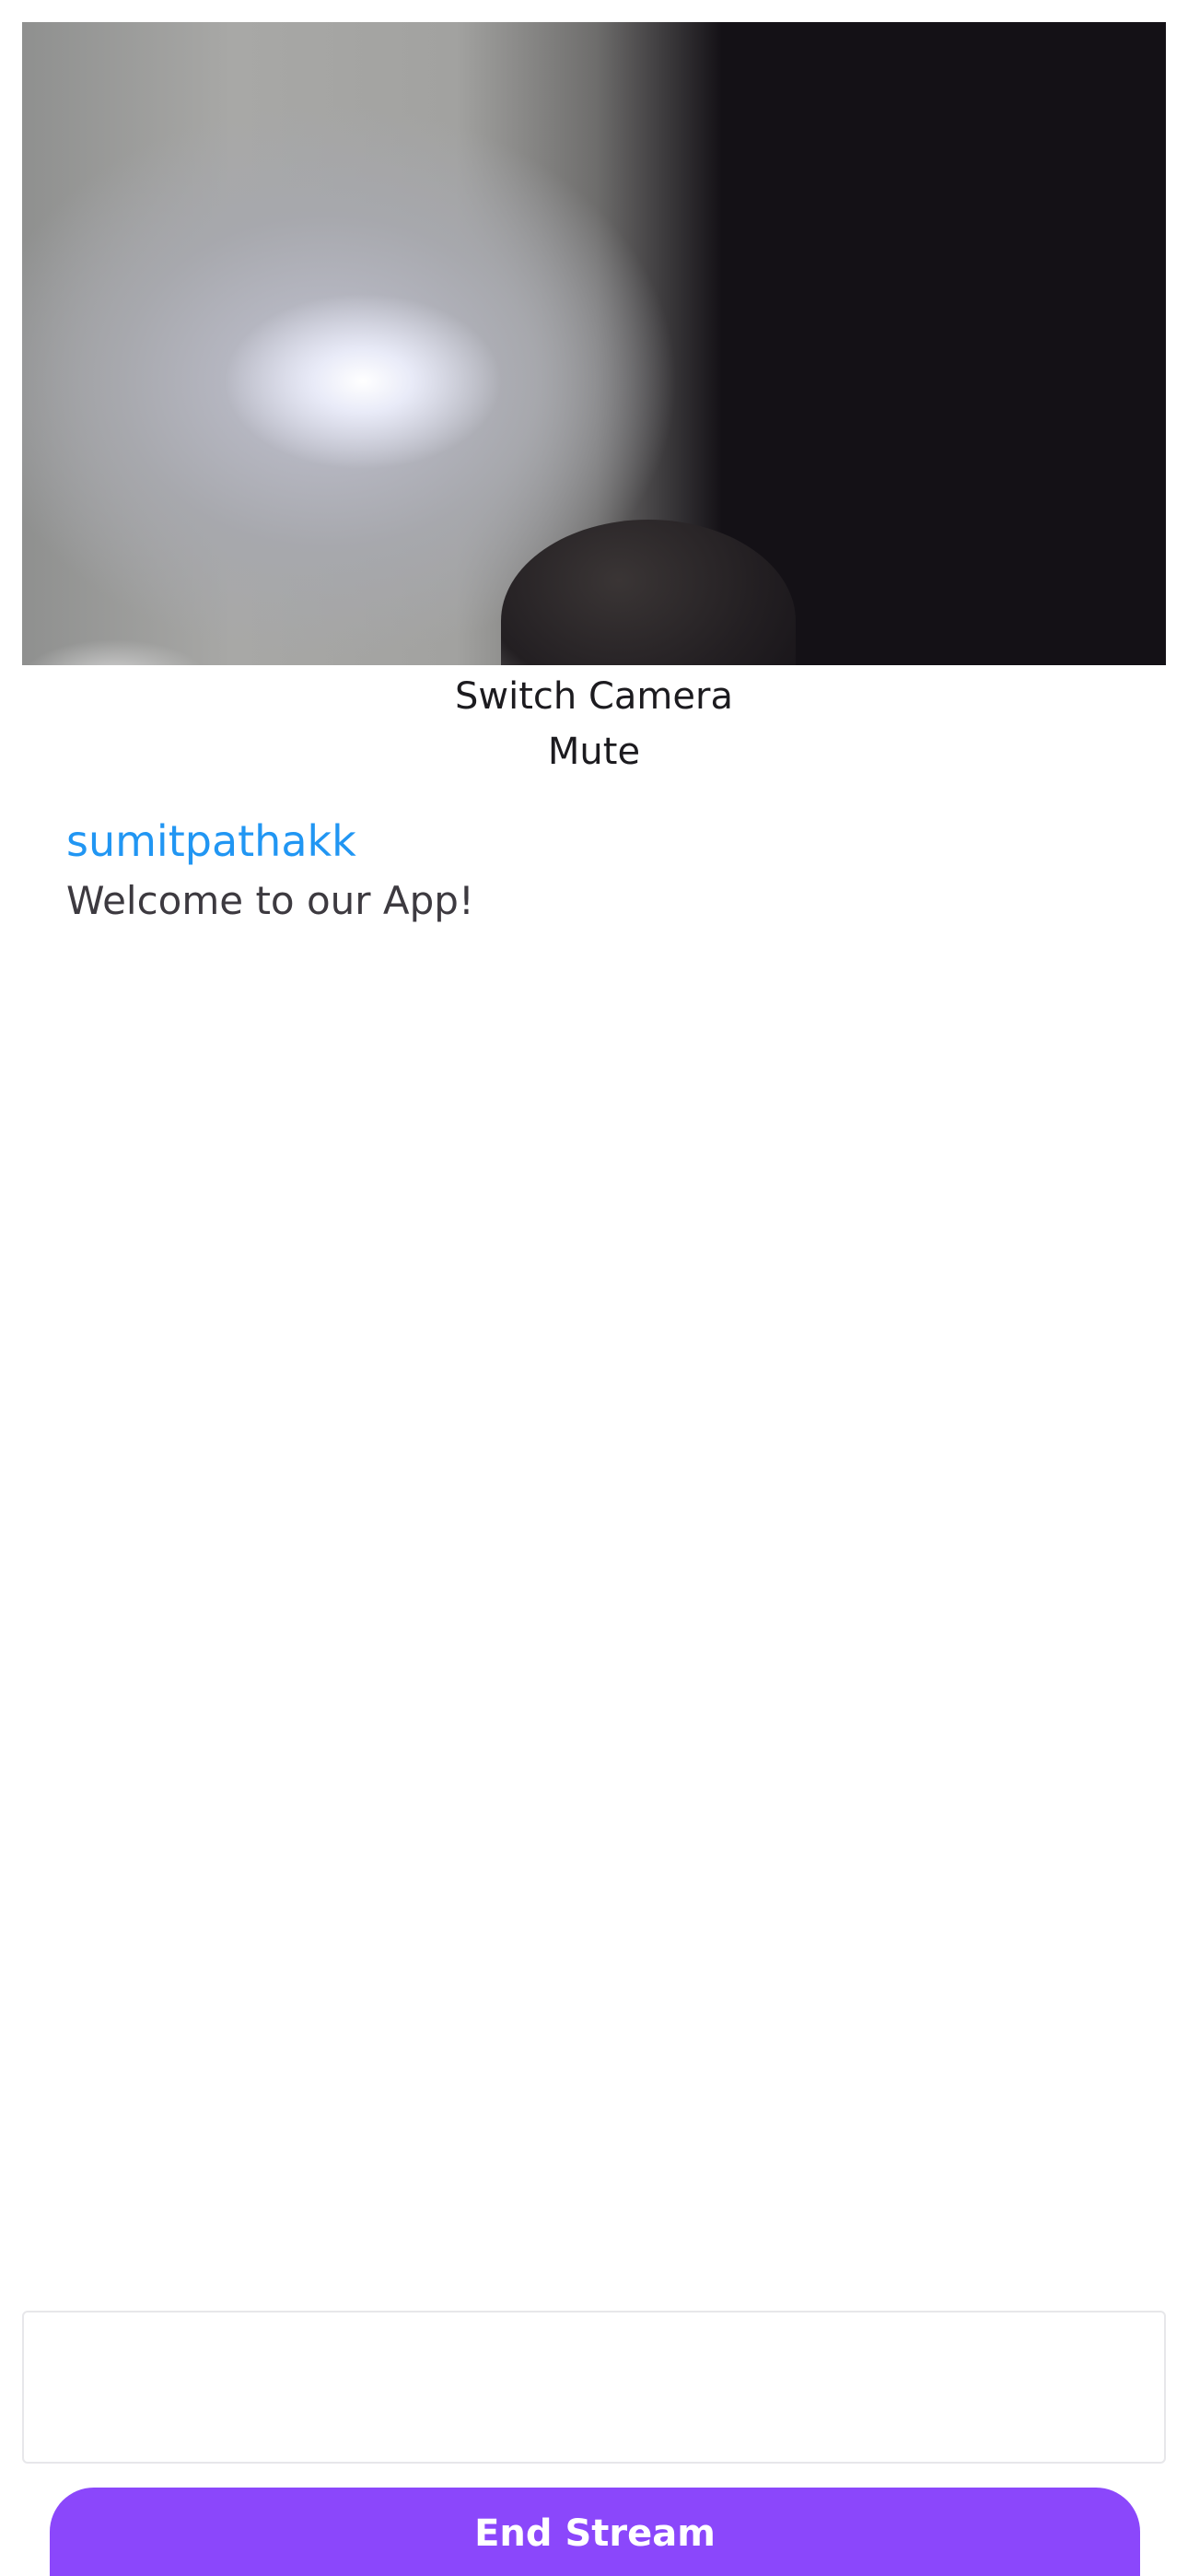 This screenshot has width=1188, height=2576. I want to click on mute-button: Mute, so click(594, 751).